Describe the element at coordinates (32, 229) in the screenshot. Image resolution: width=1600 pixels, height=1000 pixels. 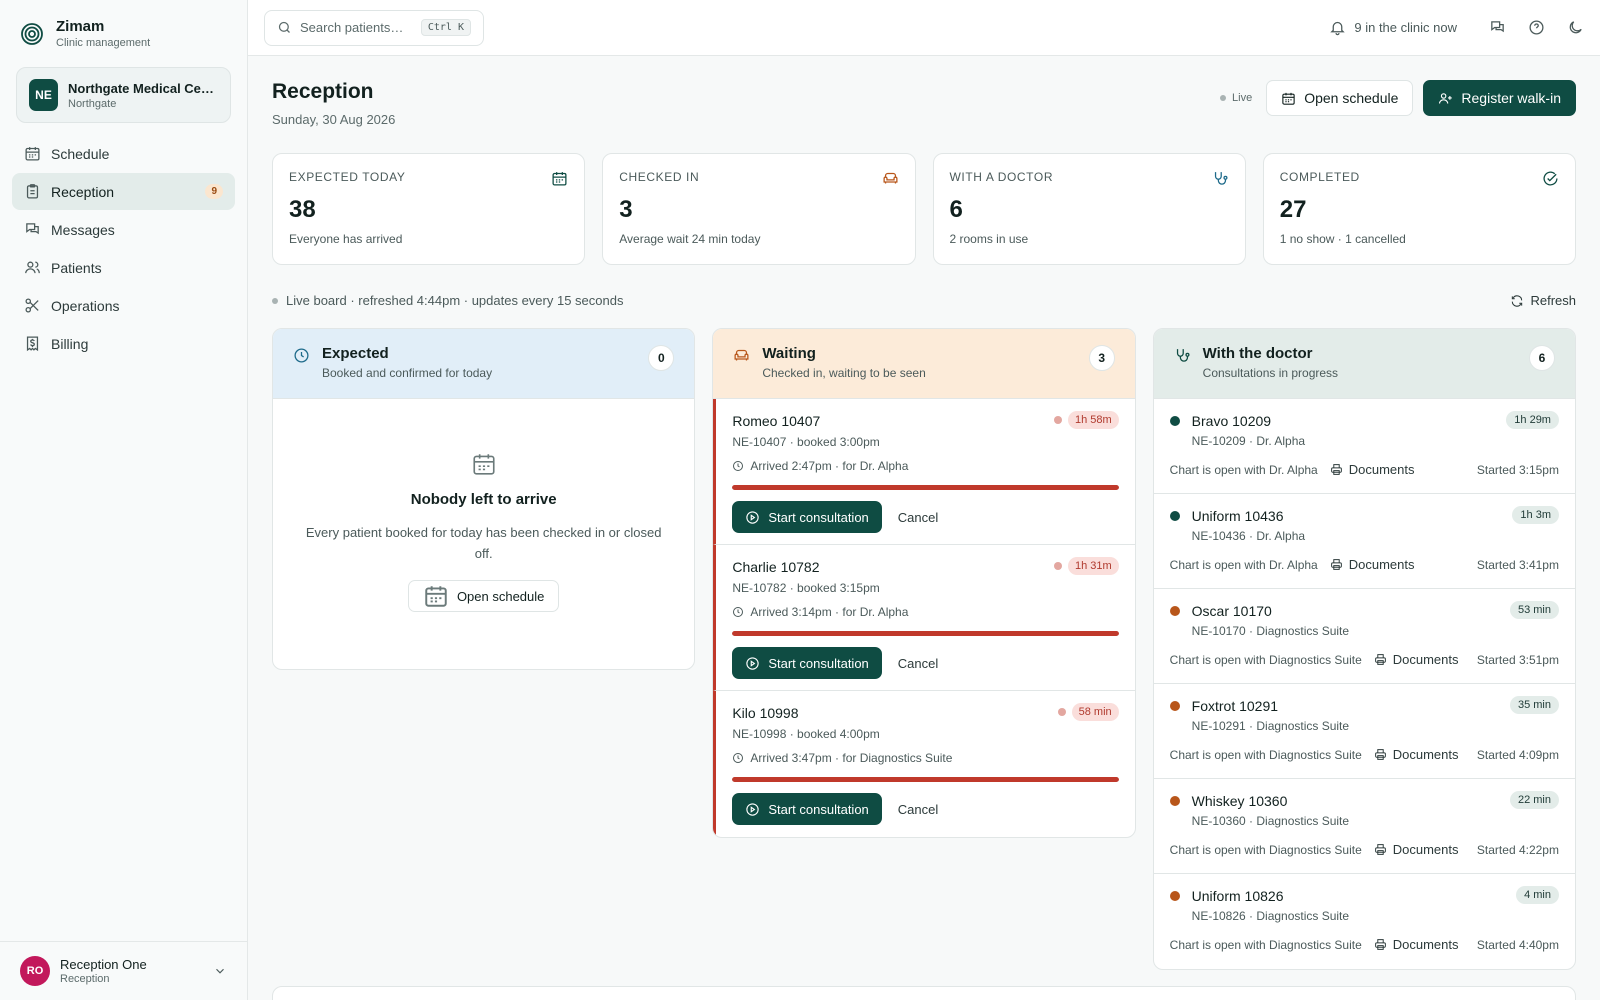
I see `messages-icon` at that location.